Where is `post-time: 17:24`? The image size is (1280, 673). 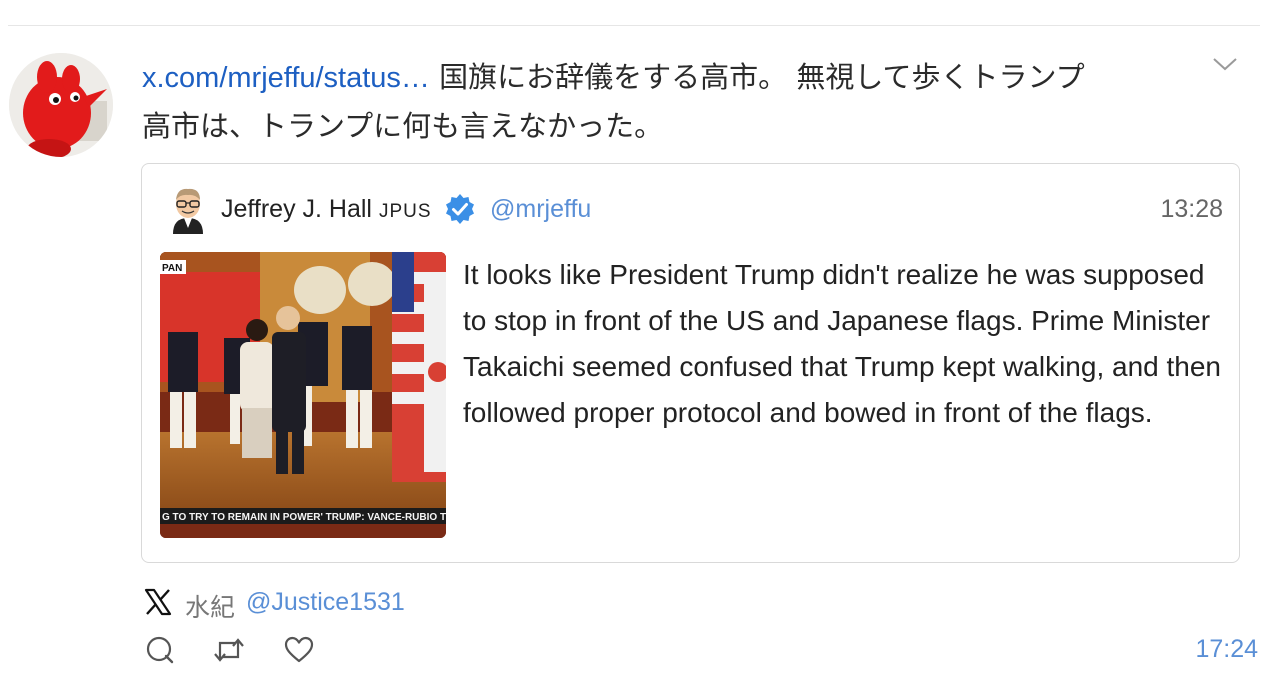
post-time: 17:24 is located at coordinates (1226, 649).